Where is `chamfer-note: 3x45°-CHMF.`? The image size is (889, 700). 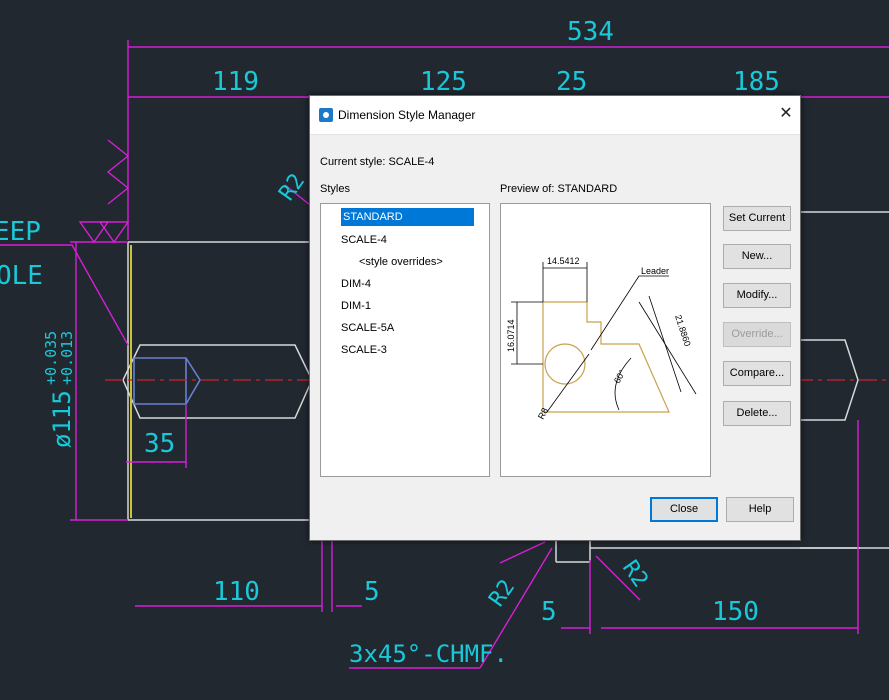 chamfer-note: 3x45°-CHMF. is located at coordinates (428, 654).